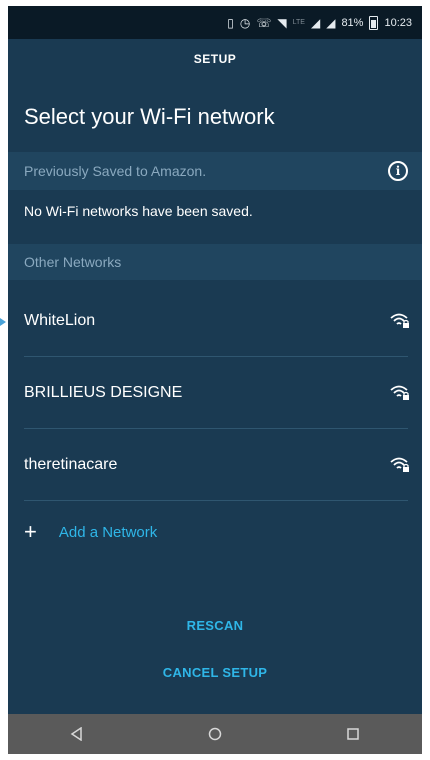  What do you see at coordinates (215, 672) in the screenshot?
I see `cancel-setup-button: CANCEL SETUP` at bounding box center [215, 672].